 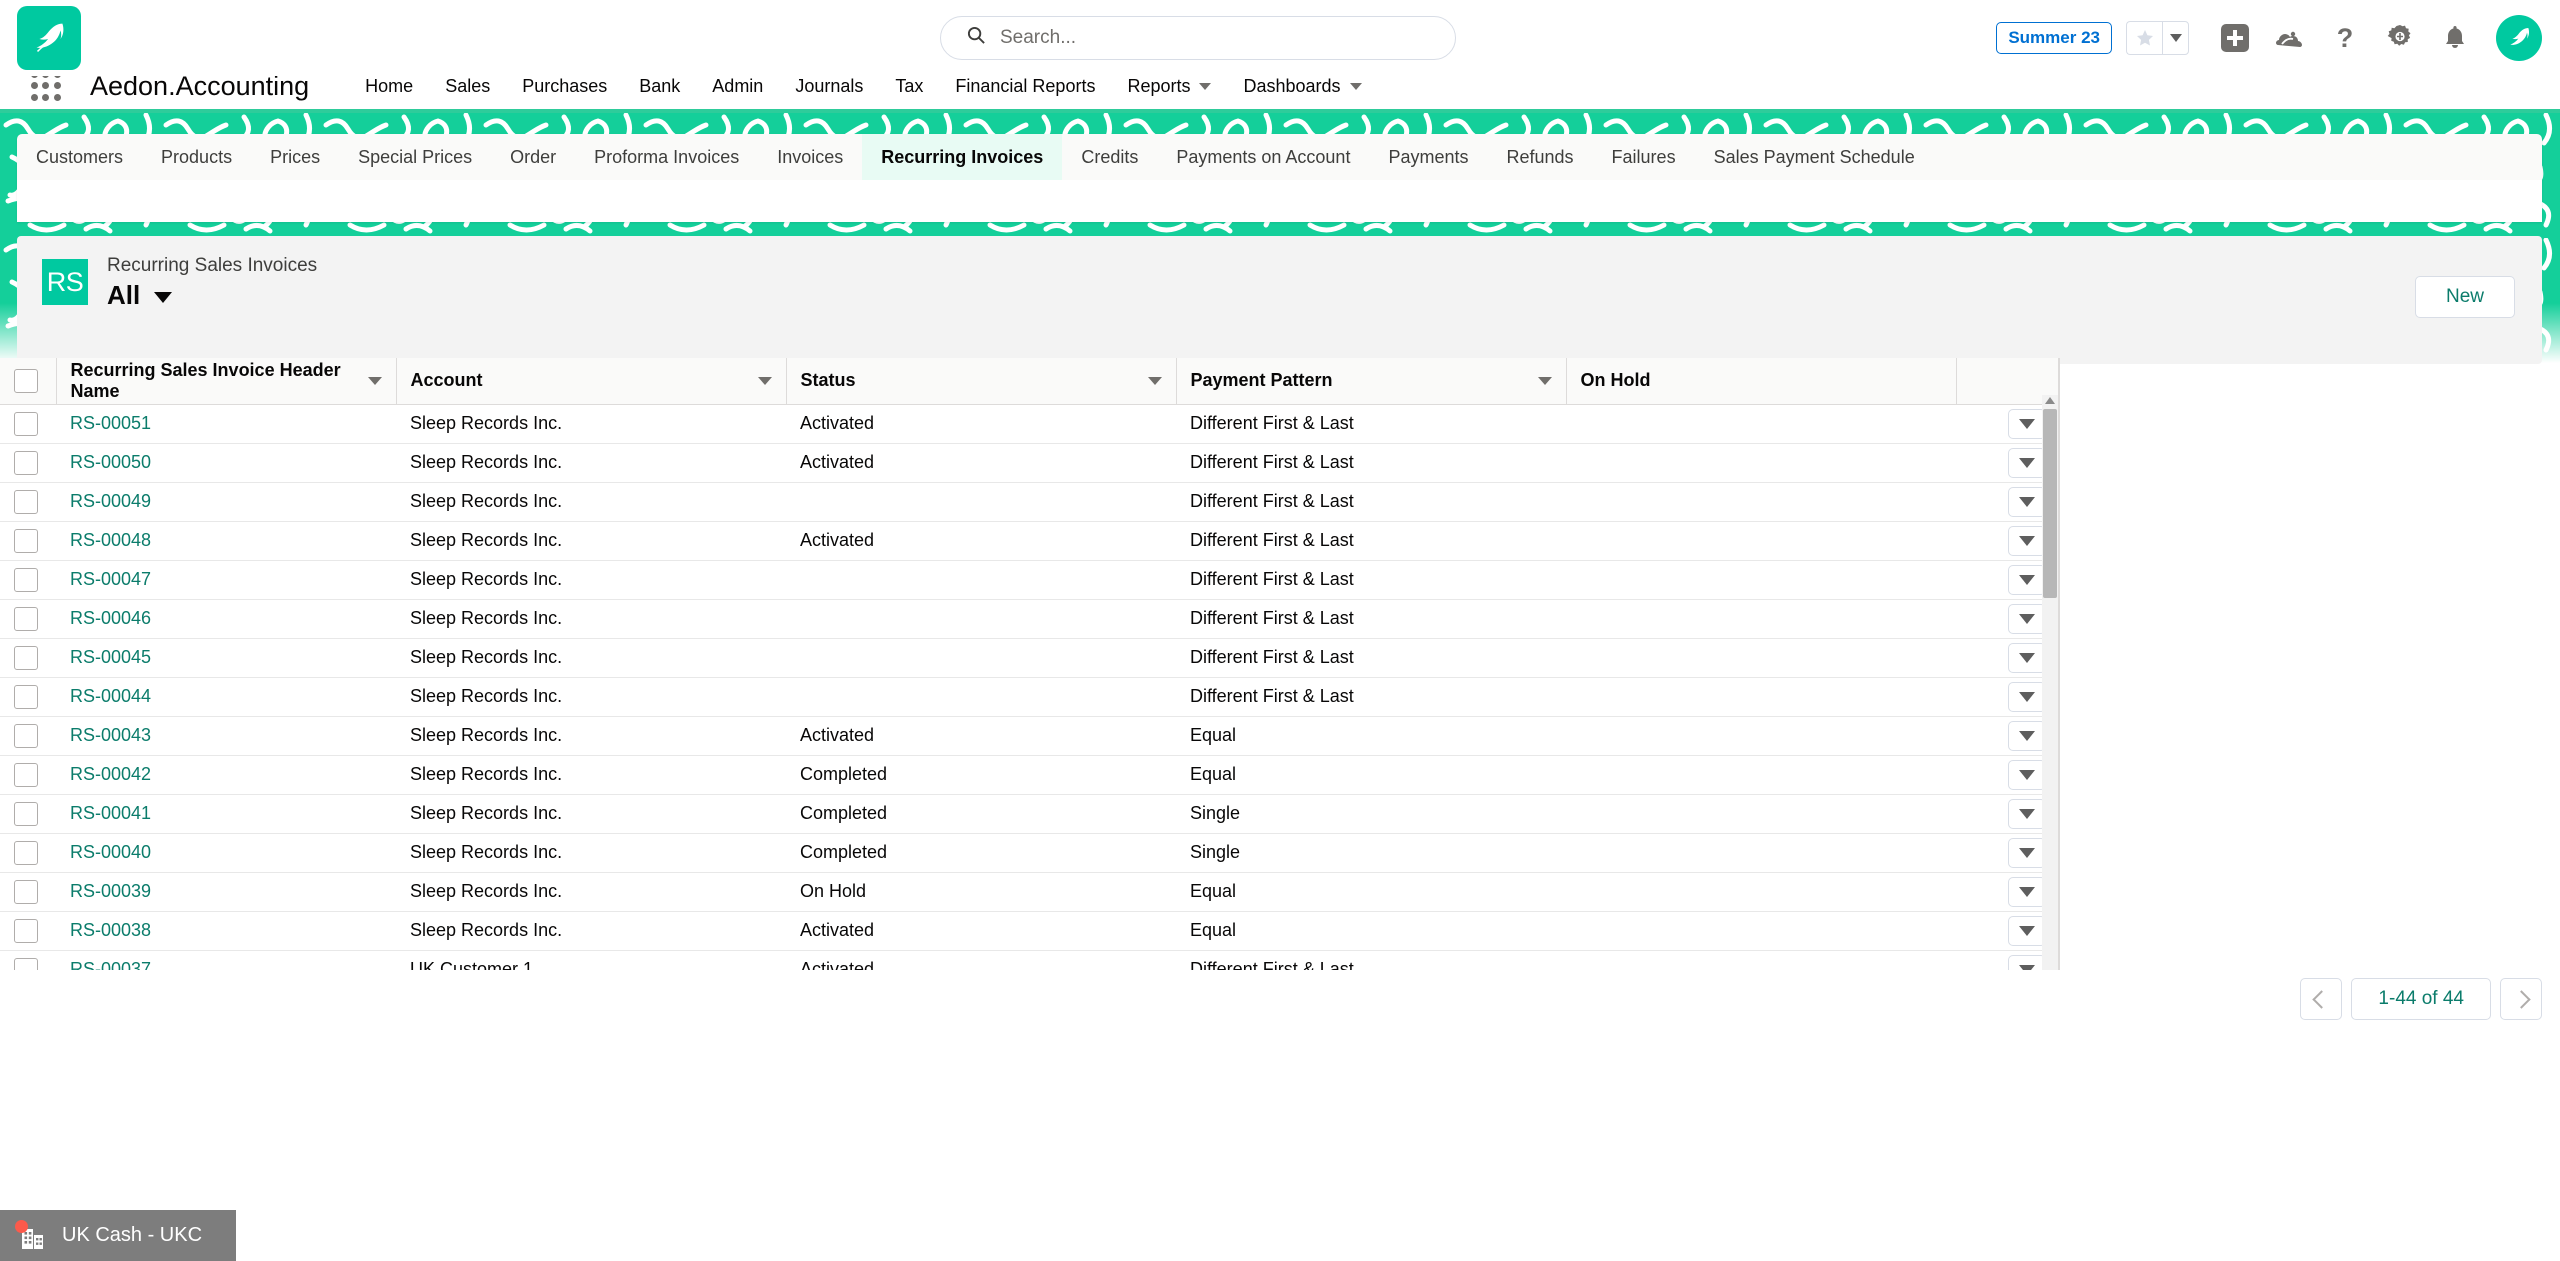 I want to click on tab-invoices: Invoices, so click(x=810, y=157).